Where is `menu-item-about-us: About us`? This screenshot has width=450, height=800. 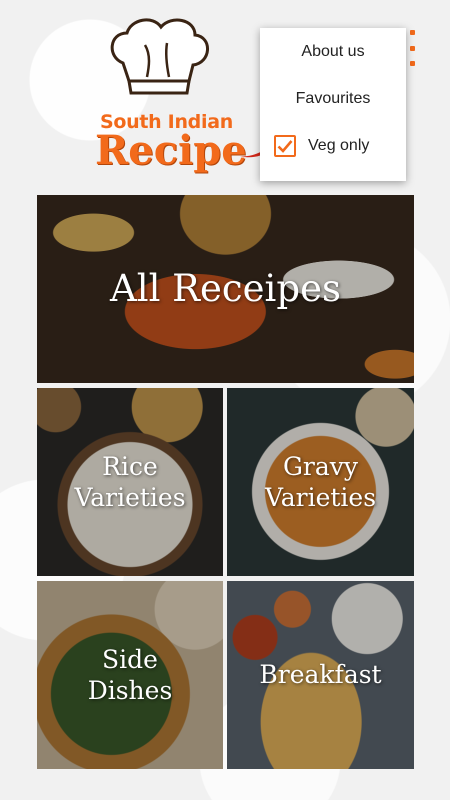 menu-item-about-us: About us is located at coordinates (333, 51).